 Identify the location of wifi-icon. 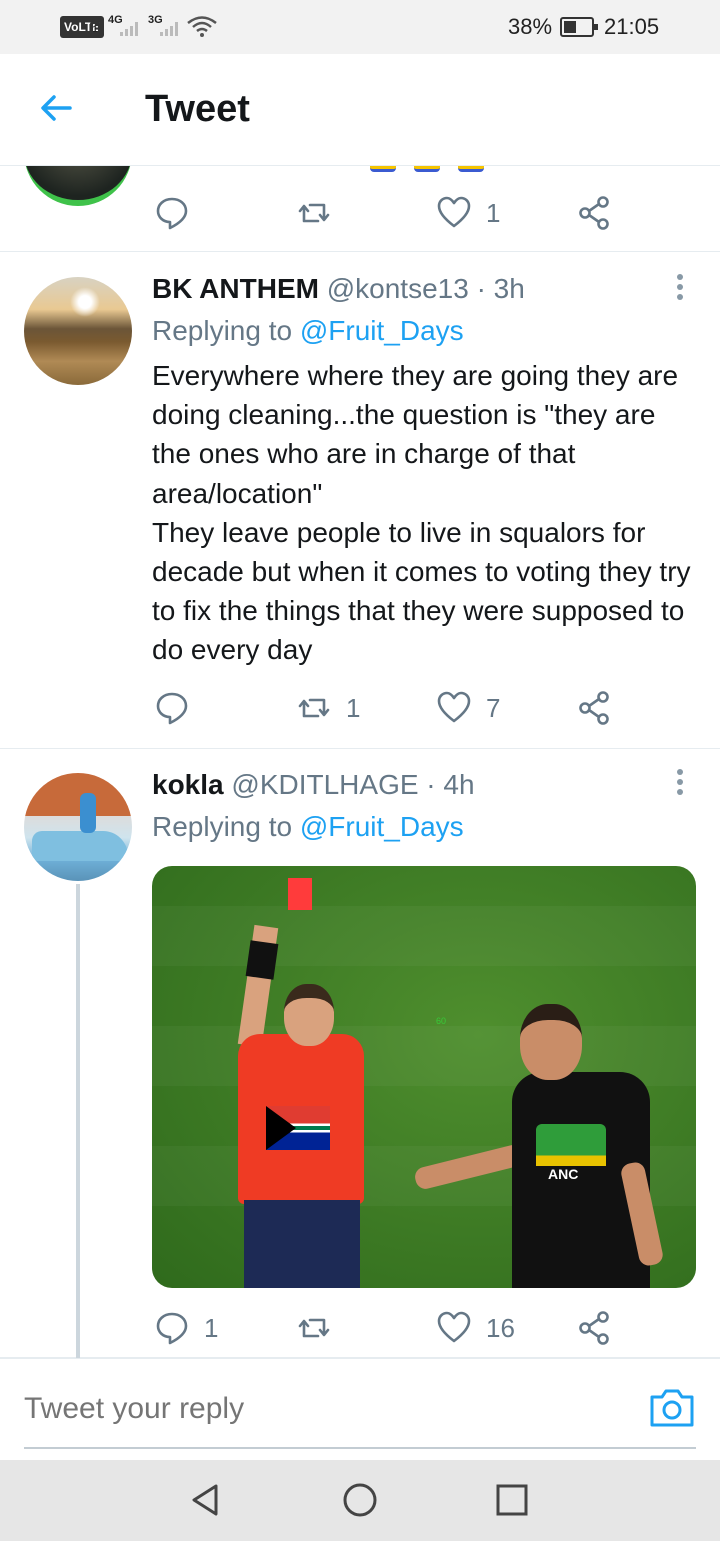
(202, 26).